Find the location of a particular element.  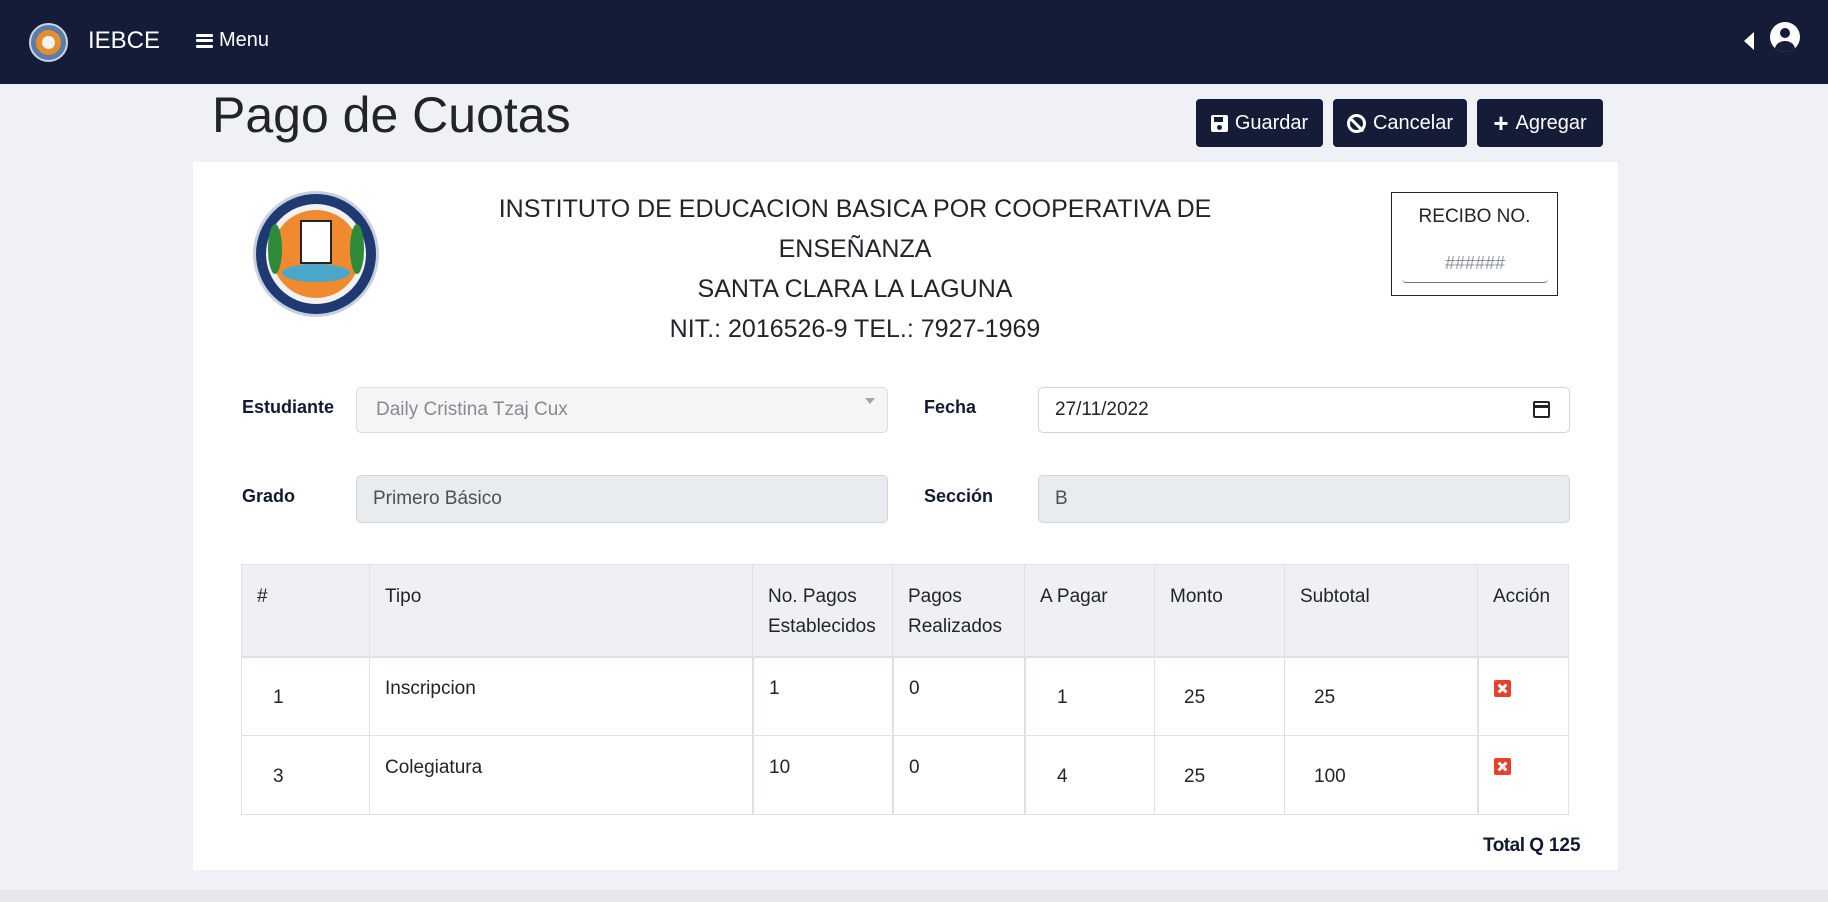

student-select-value: Daily Cristina Tzaj Cux is located at coordinates (472, 409).